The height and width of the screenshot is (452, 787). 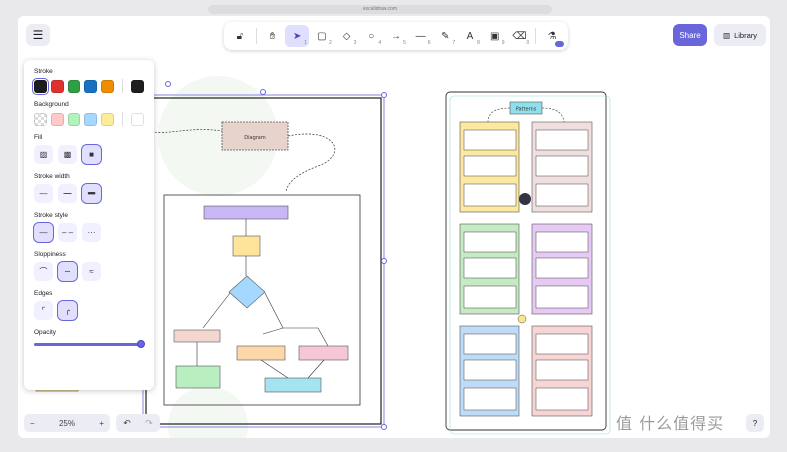 I want to click on flow-branch-mid, so click(x=261, y=353).